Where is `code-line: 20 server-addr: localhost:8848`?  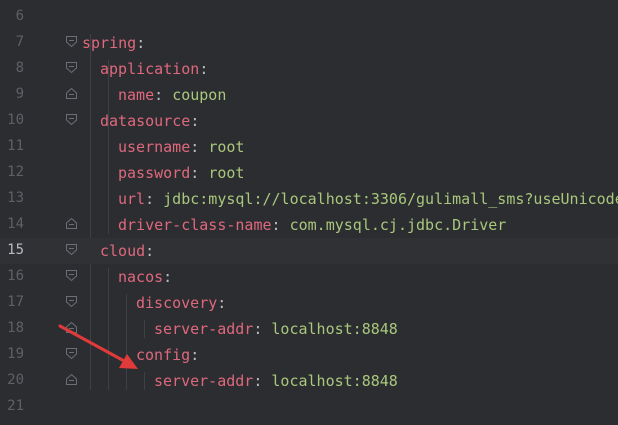 code-line: 20 server-addr: localhost:8848 is located at coordinates (309, 381).